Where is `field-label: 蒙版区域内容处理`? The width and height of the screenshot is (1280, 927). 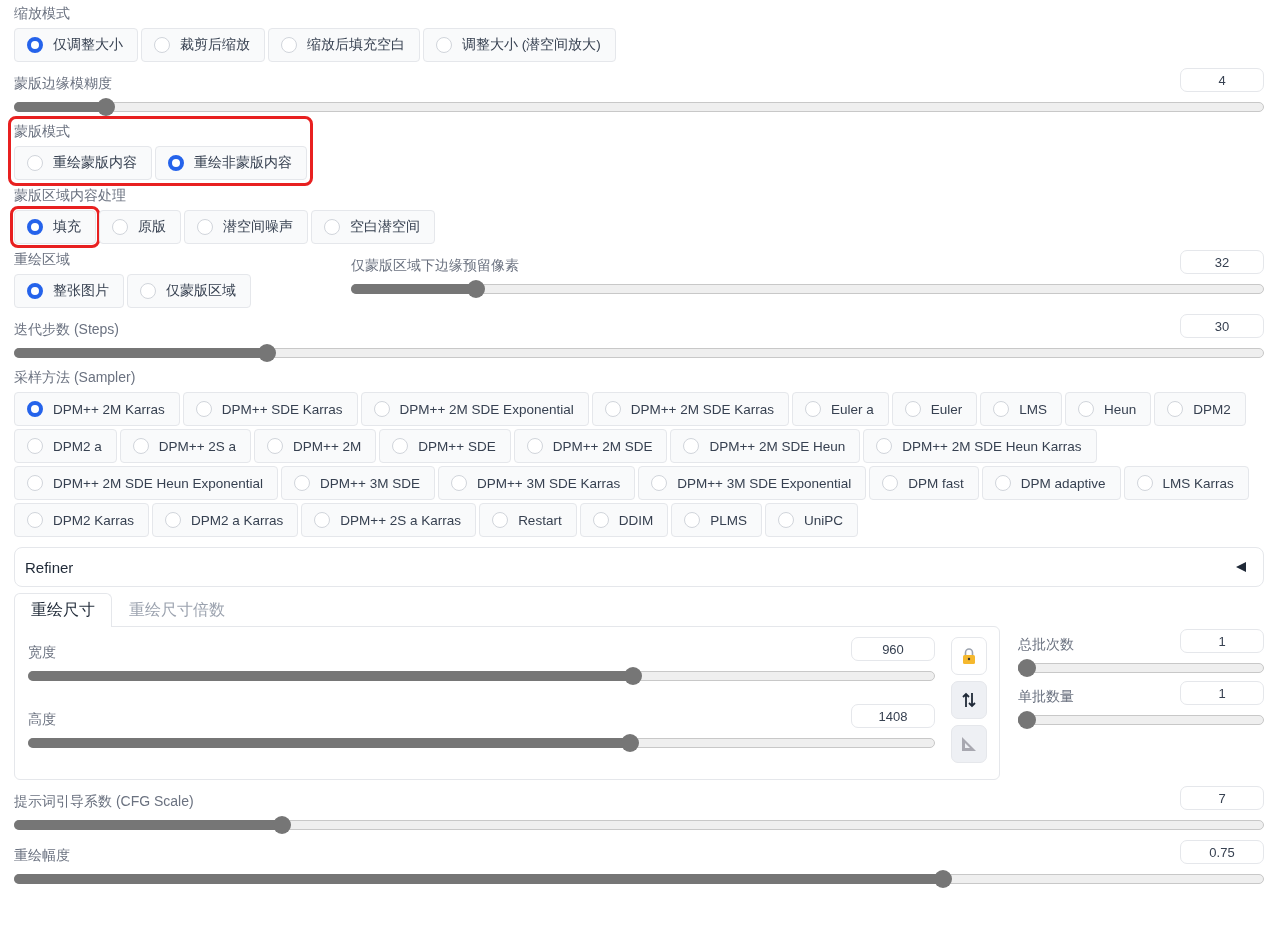 field-label: 蒙版区域内容处理 is located at coordinates (70, 195).